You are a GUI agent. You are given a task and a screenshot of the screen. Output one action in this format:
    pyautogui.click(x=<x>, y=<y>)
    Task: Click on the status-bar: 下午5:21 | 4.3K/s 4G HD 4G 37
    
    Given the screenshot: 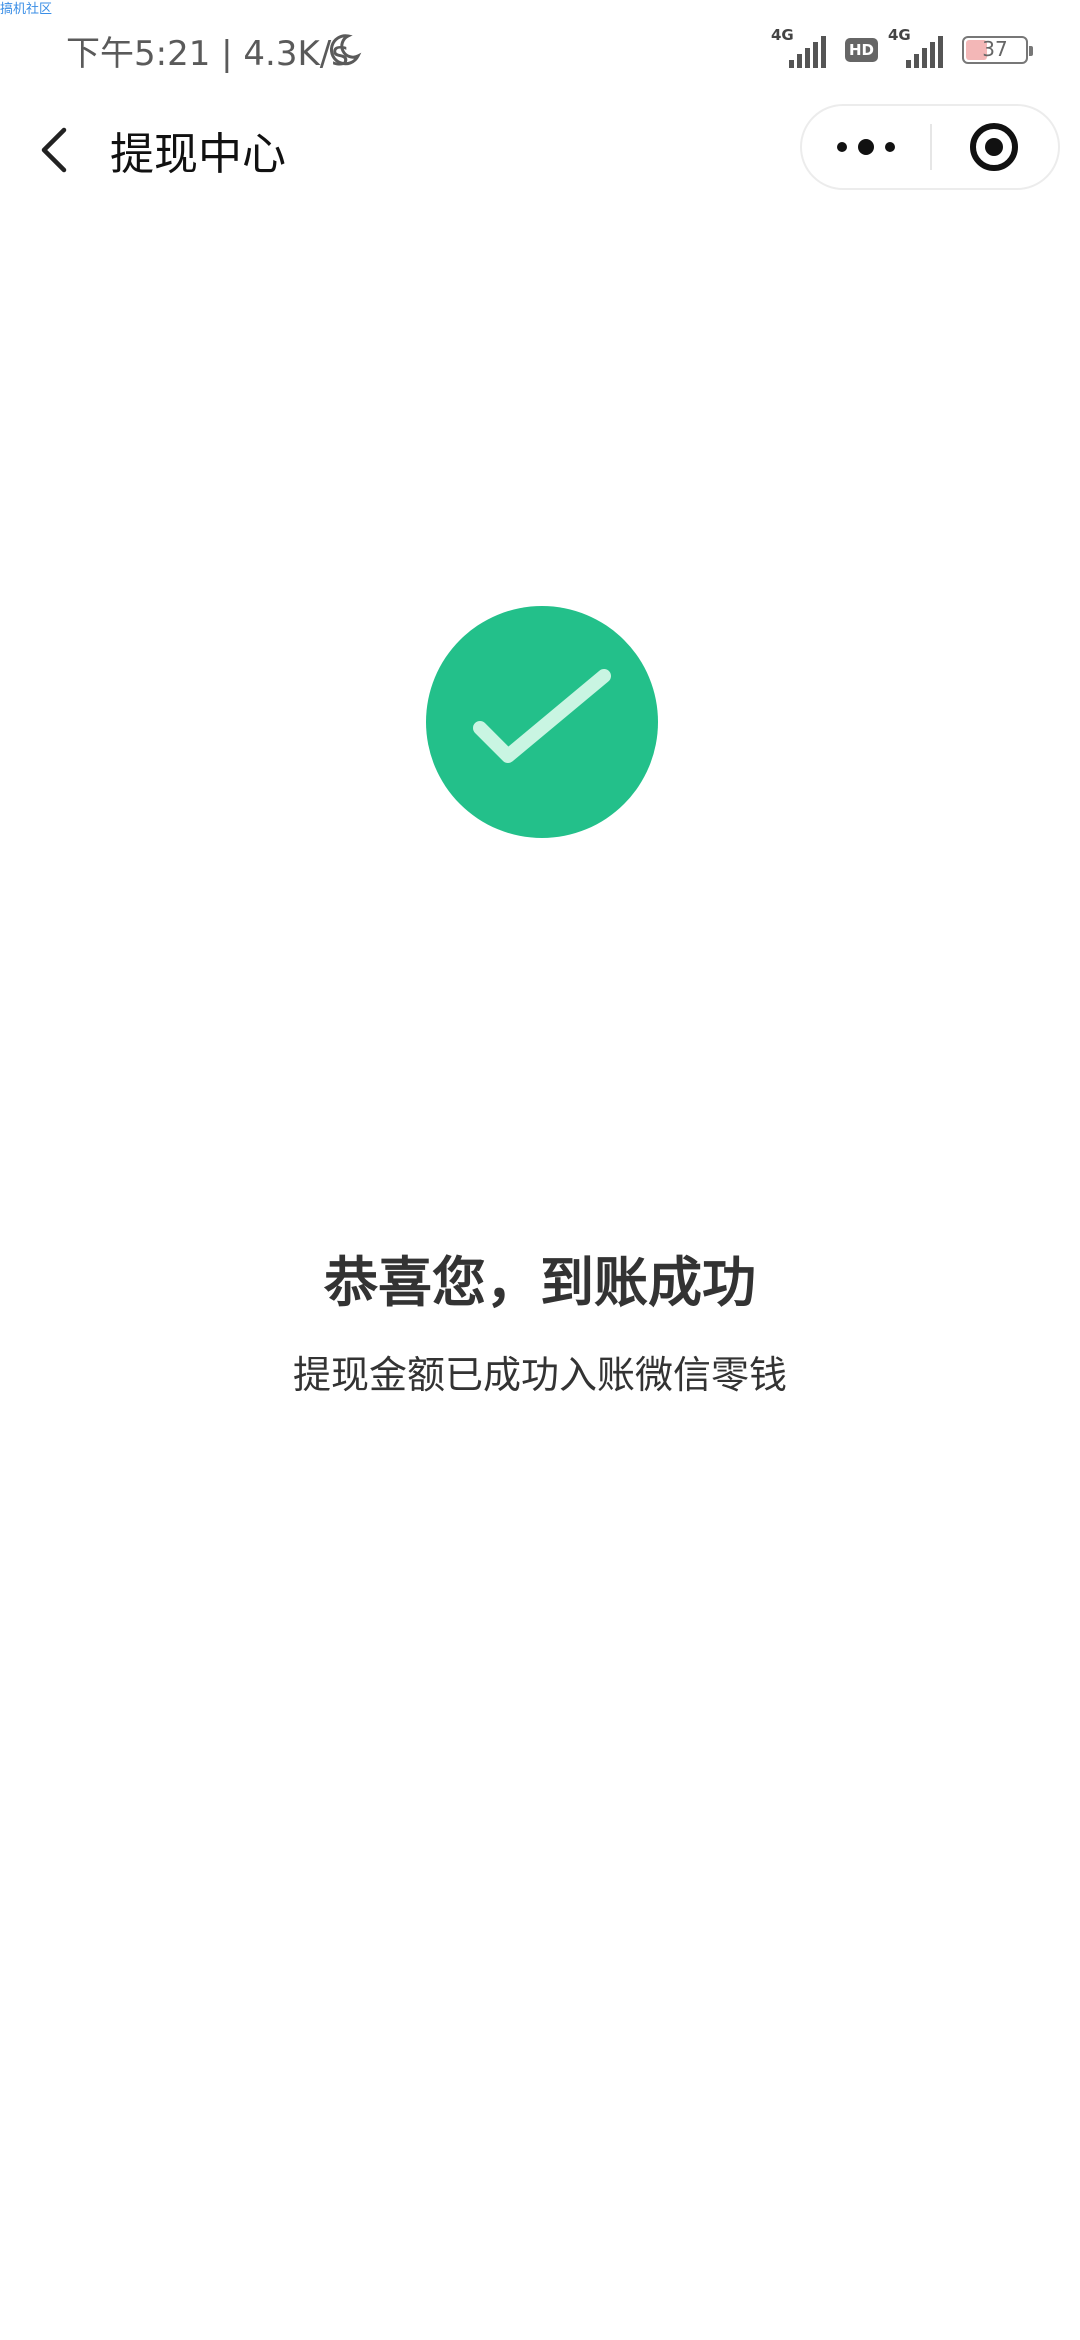 What is the action you would take?
    pyautogui.click(x=540, y=50)
    